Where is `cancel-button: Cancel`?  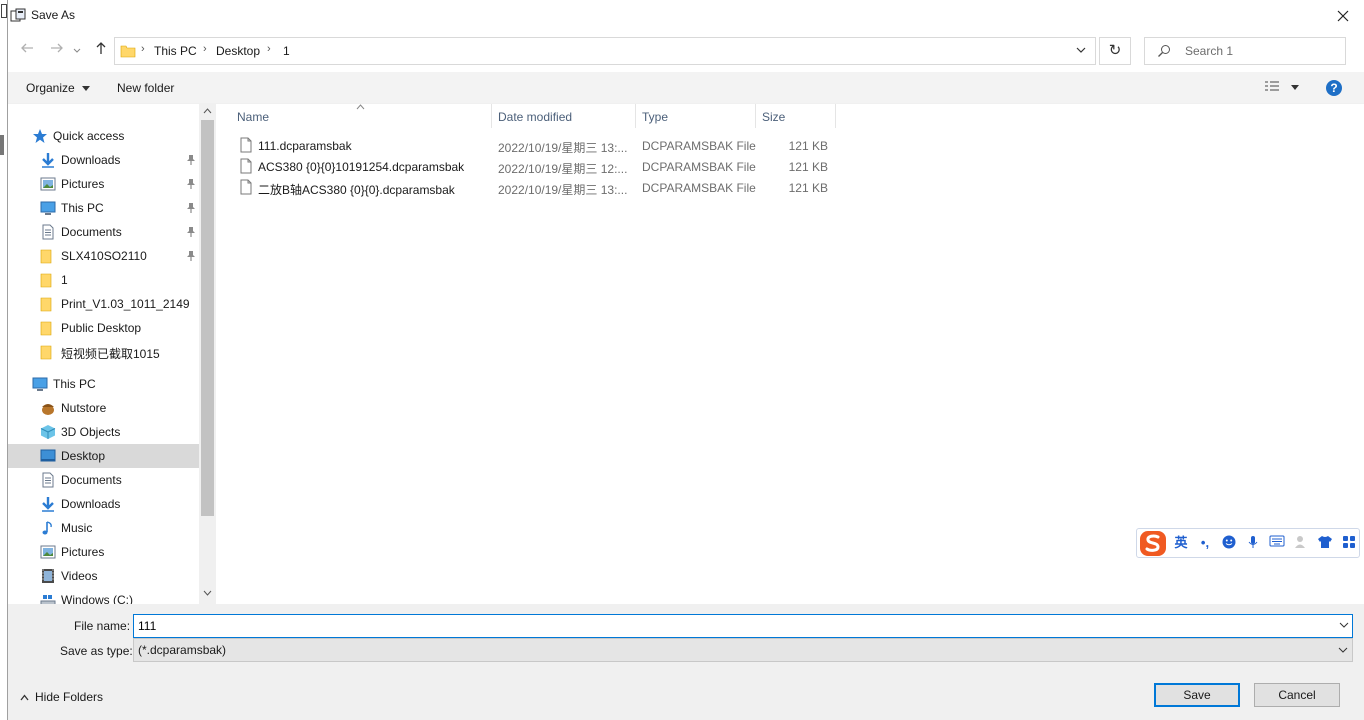 cancel-button: Cancel is located at coordinates (1297, 695).